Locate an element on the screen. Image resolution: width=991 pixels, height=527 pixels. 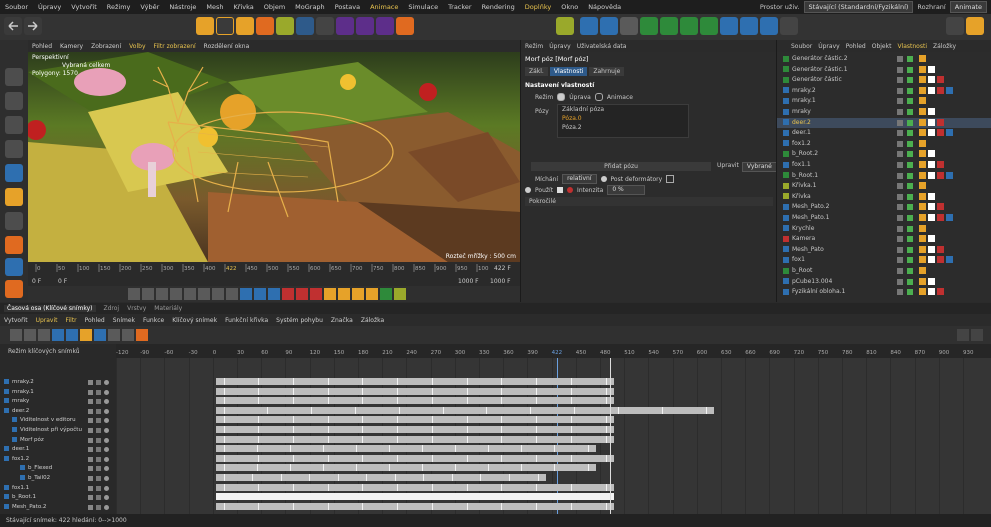
prev-frame-icon is located at coordinates (162, 294).